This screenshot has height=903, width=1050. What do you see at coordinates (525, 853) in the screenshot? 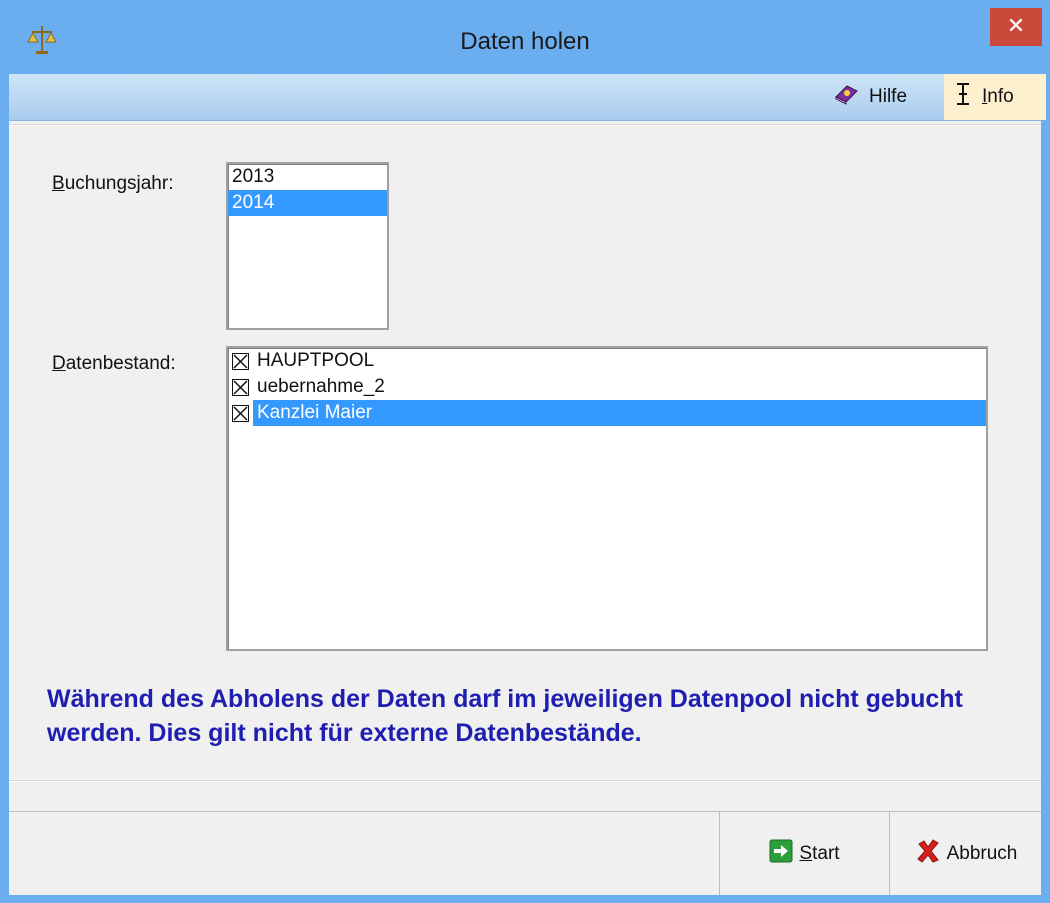
I see `button-bar: Start Abbruch` at bounding box center [525, 853].